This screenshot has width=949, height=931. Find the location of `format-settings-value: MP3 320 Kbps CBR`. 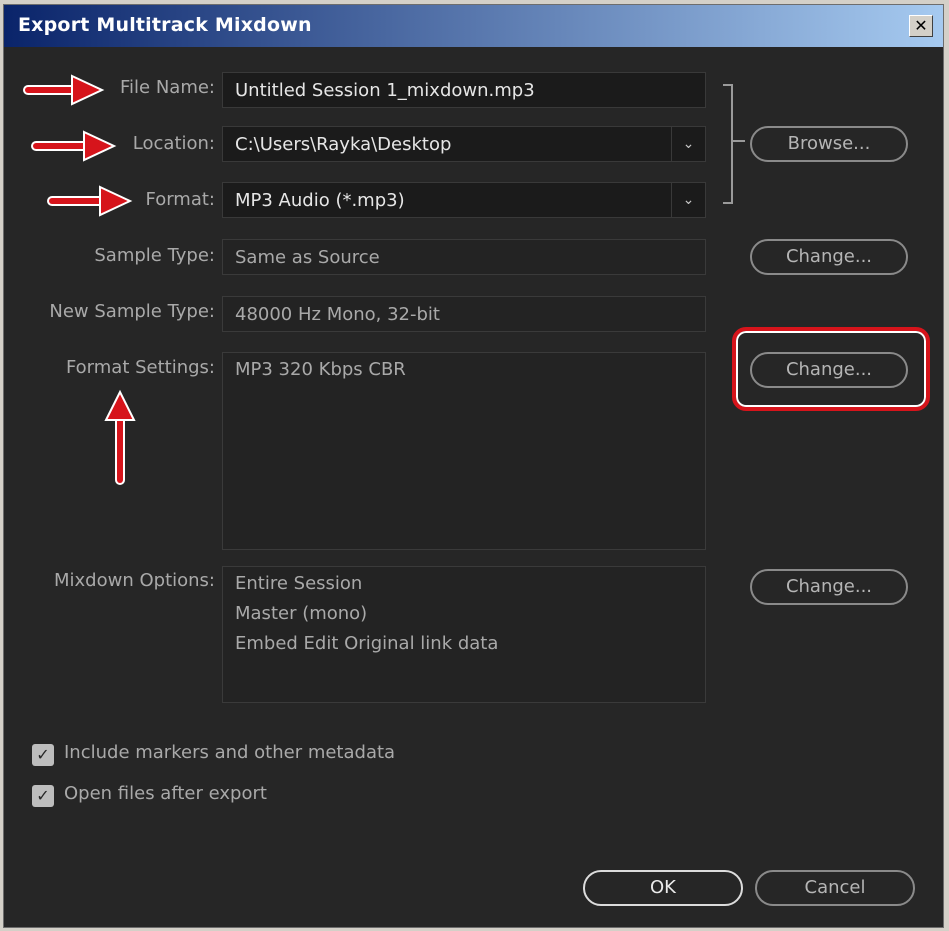

format-settings-value: MP3 320 Kbps CBR is located at coordinates (320, 369).